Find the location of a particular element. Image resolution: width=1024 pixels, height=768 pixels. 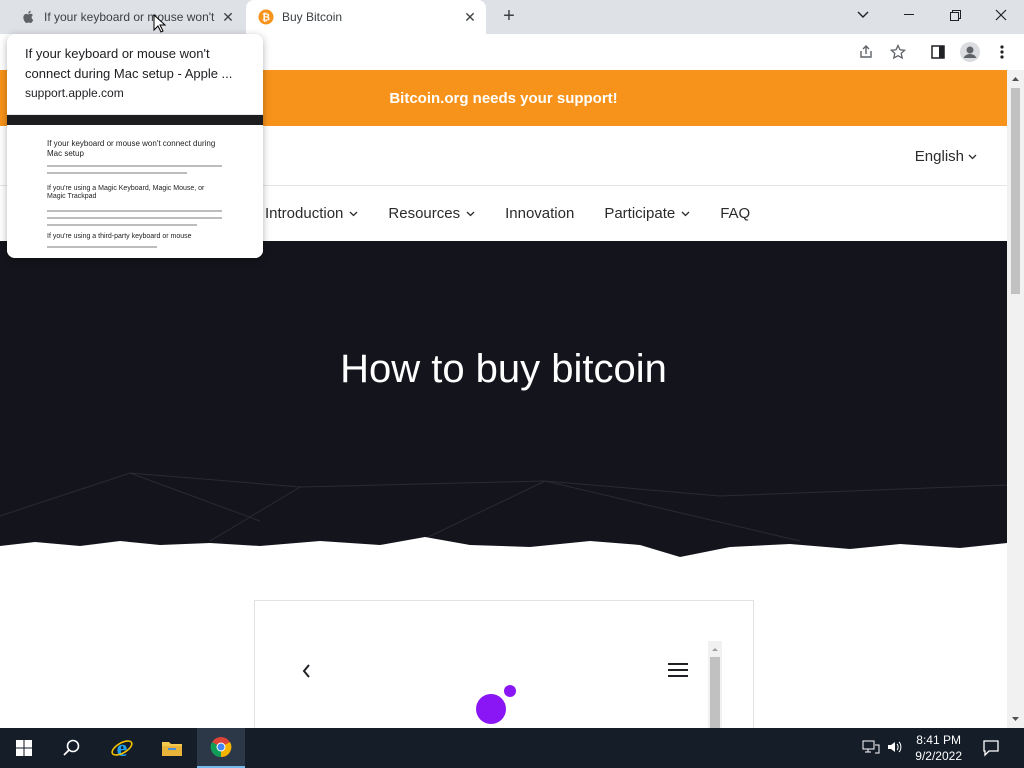

folder-icon is located at coordinates (172, 749).